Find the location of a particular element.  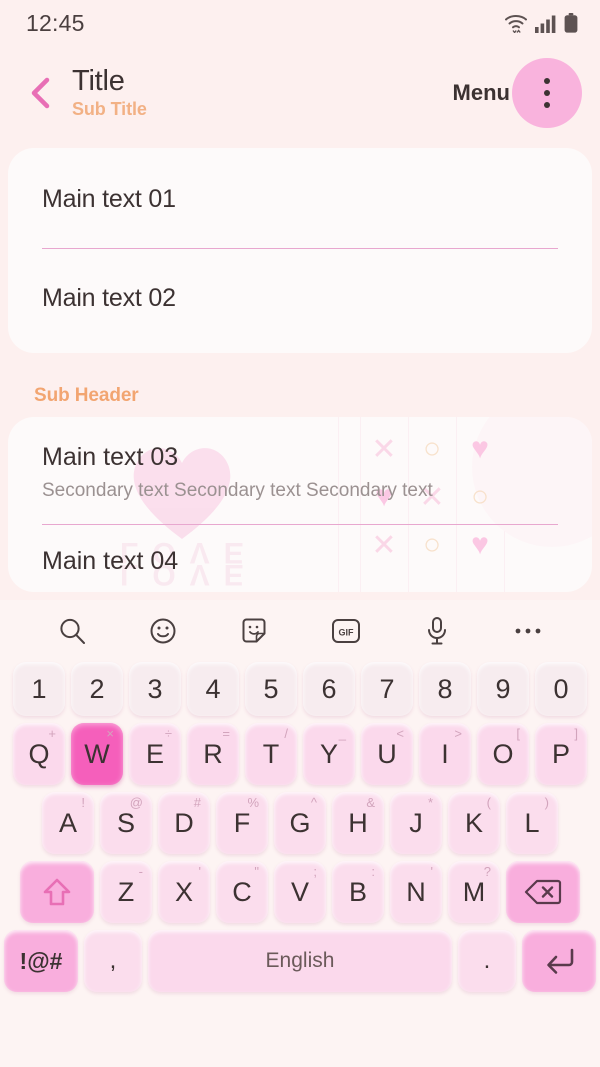

key-y: _ Y is located at coordinates (329, 754).